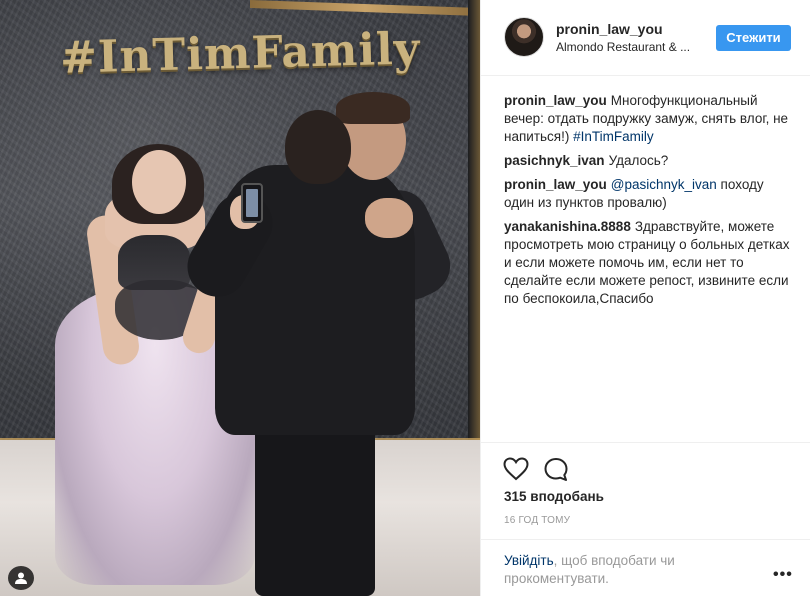 The height and width of the screenshot is (596, 810). I want to click on comment-glyph, so click(556, 469).